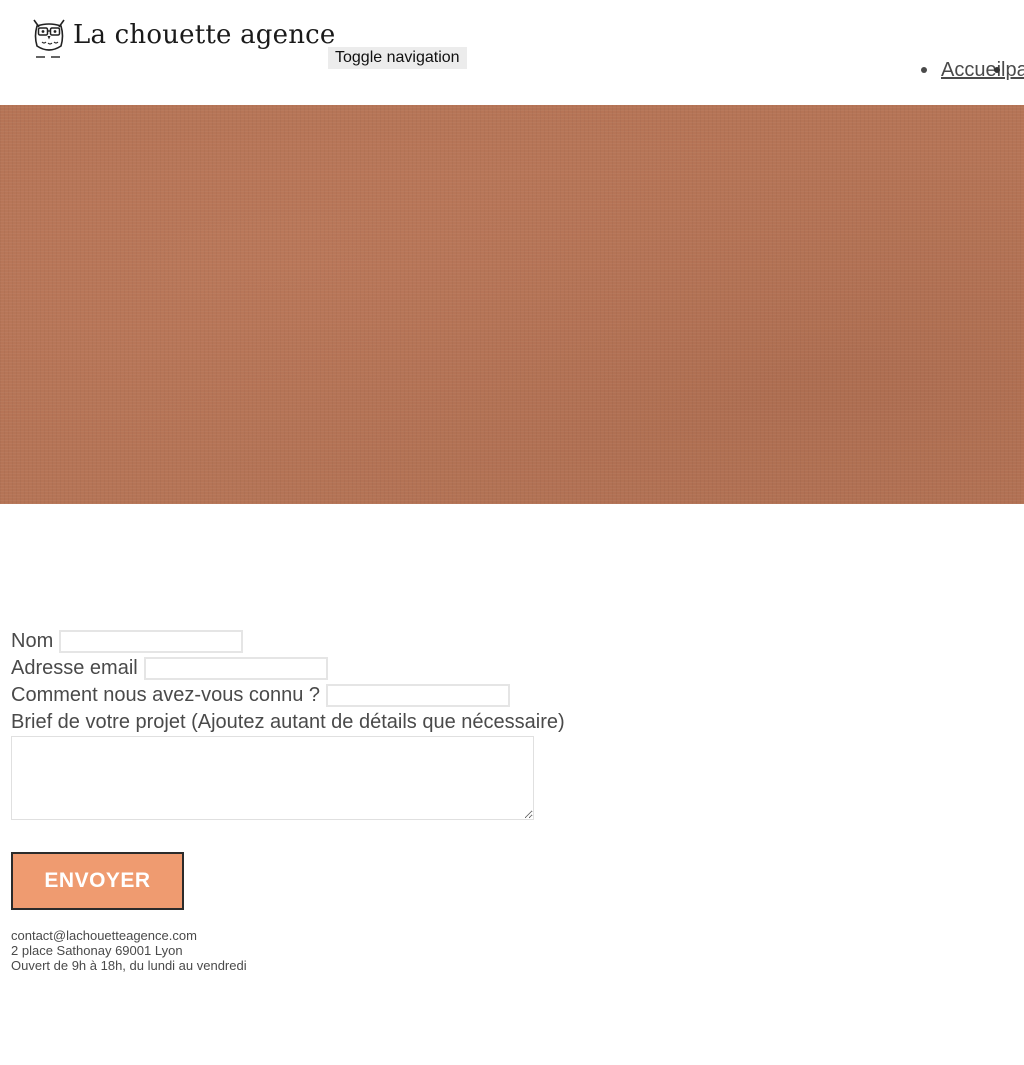 This screenshot has width=1024, height=1065. Describe the element at coordinates (32, 641) in the screenshot. I see `name-label: Nom` at that location.